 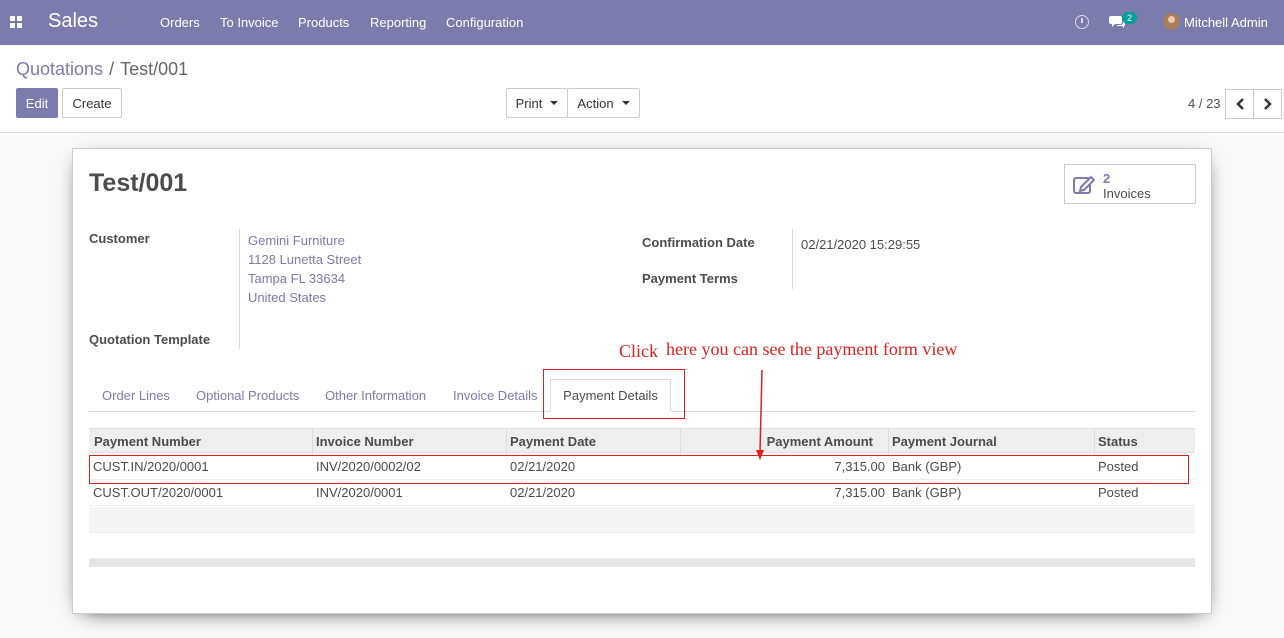 I want to click on action-label: Action, so click(x=595, y=103).